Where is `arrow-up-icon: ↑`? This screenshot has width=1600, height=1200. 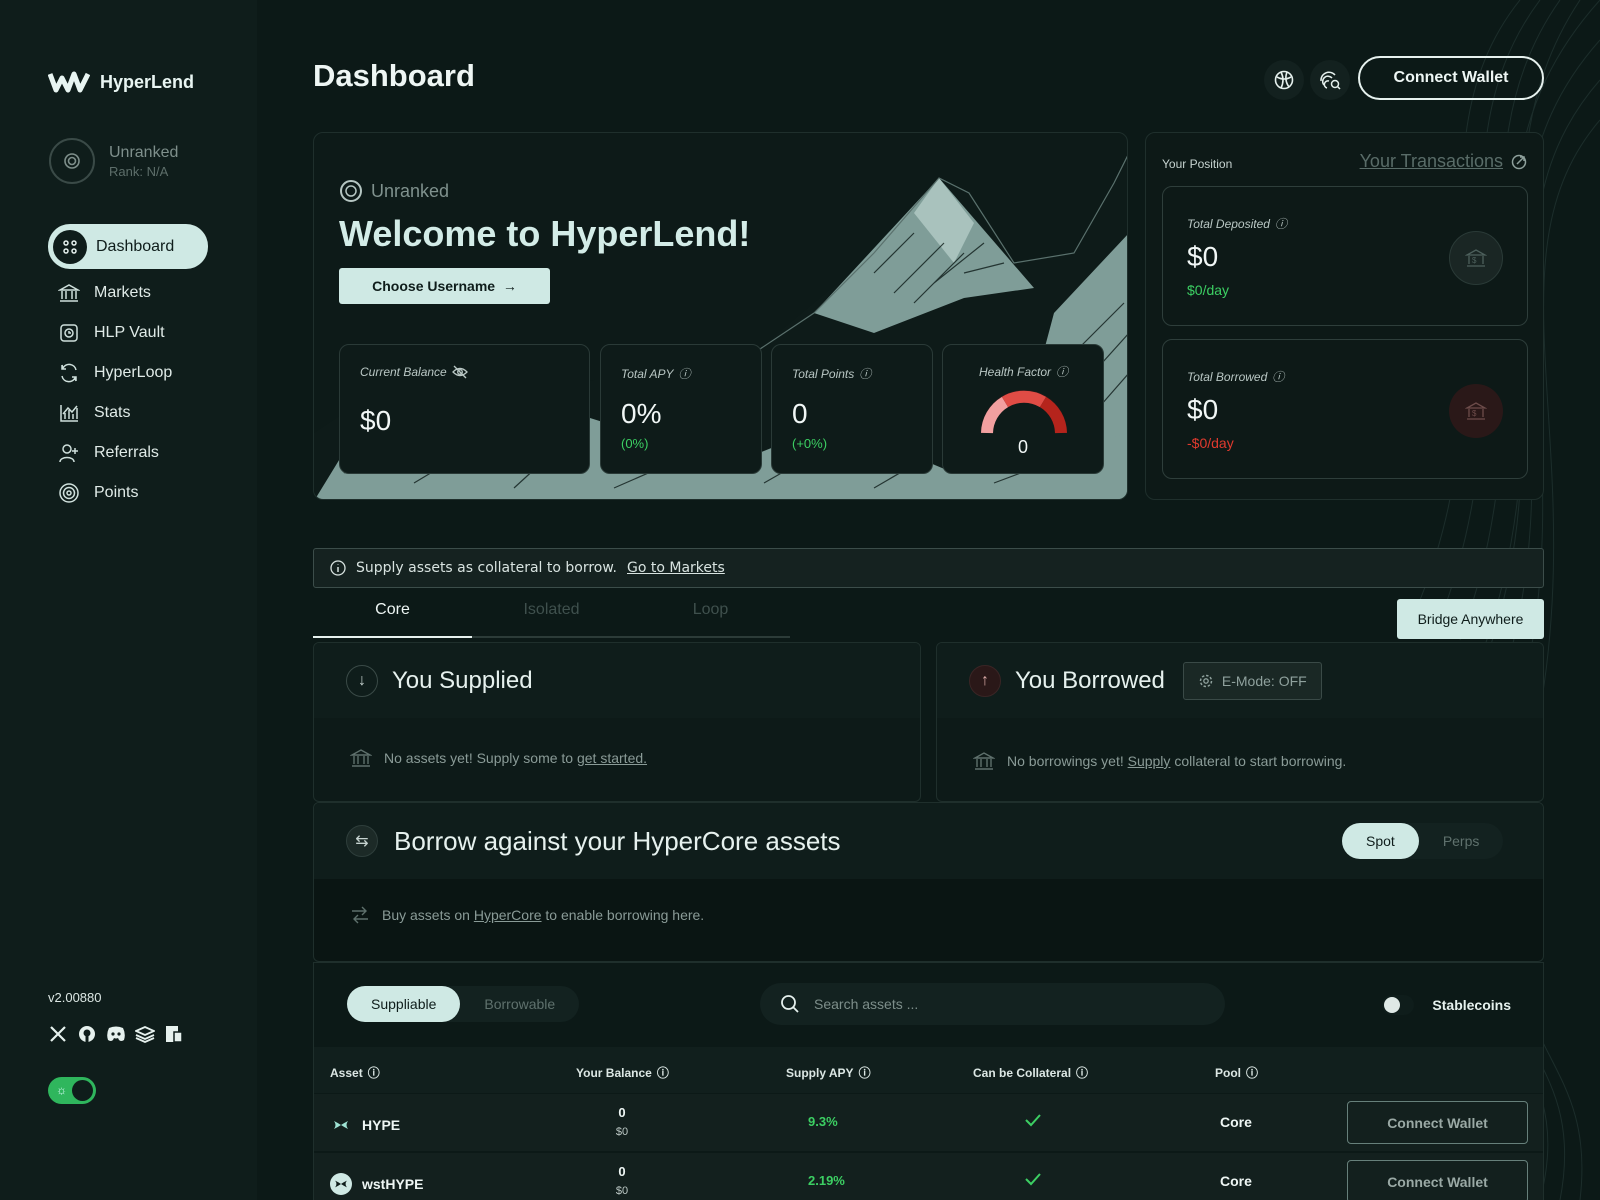 arrow-up-icon: ↑ is located at coordinates (985, 680).